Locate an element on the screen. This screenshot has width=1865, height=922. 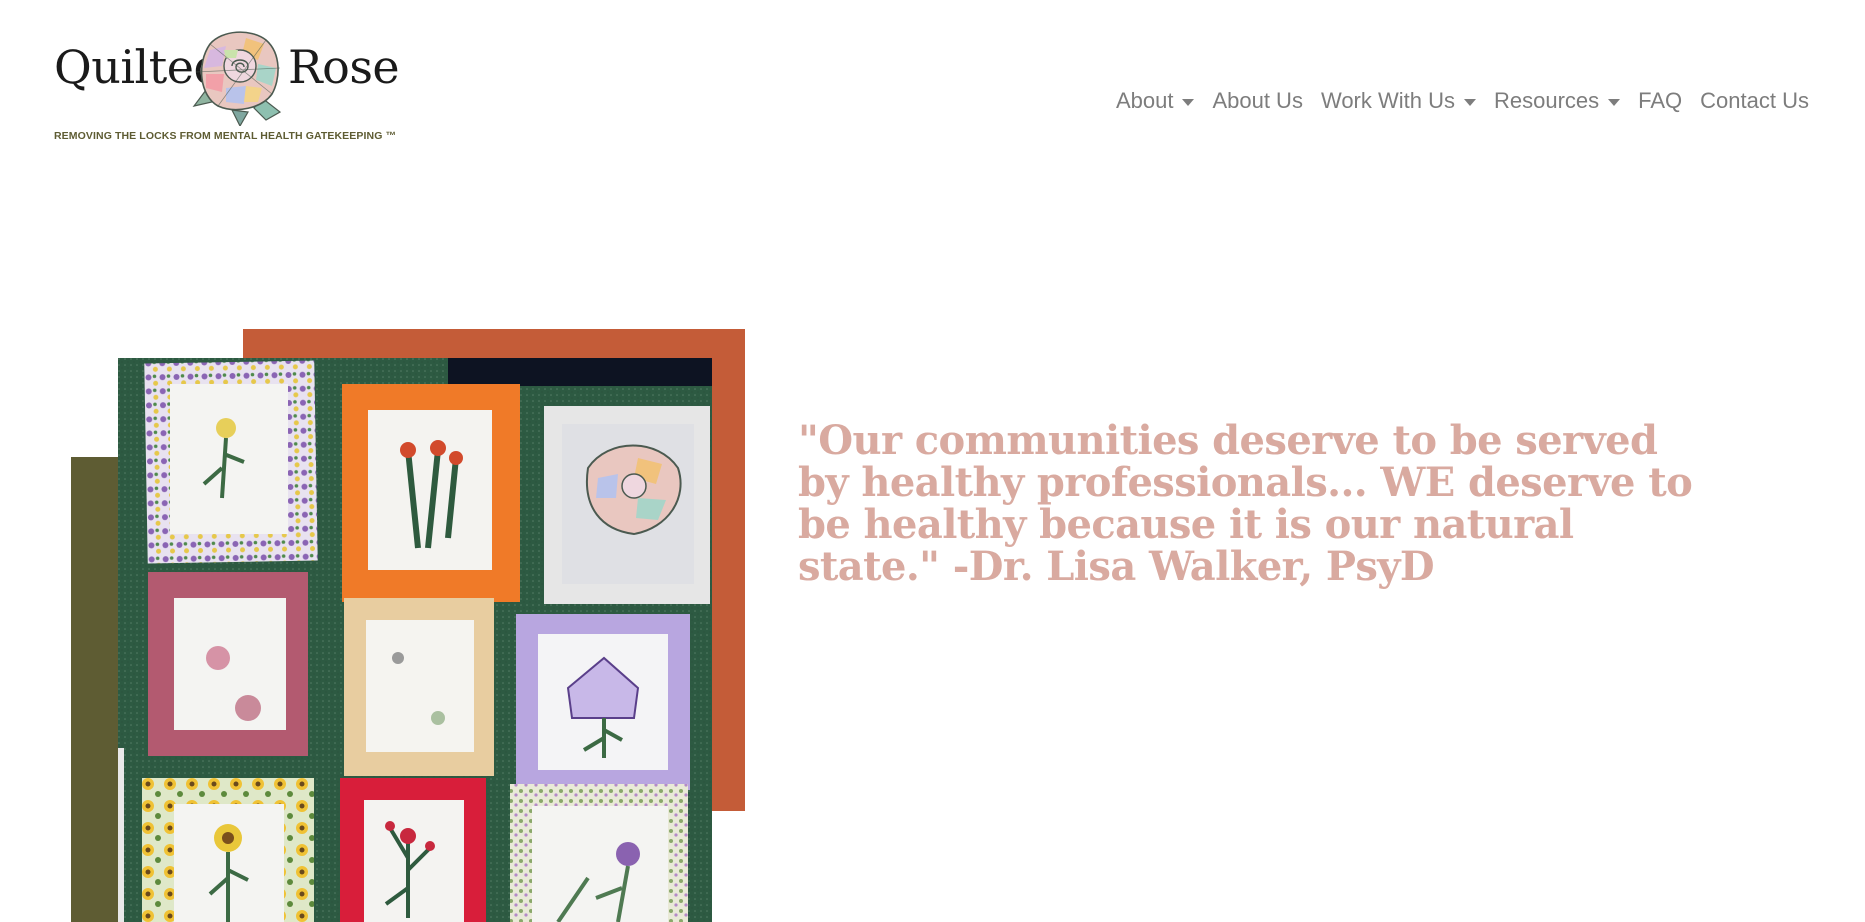
logo-text-rose: Rose is located at coordinates (344, 67).